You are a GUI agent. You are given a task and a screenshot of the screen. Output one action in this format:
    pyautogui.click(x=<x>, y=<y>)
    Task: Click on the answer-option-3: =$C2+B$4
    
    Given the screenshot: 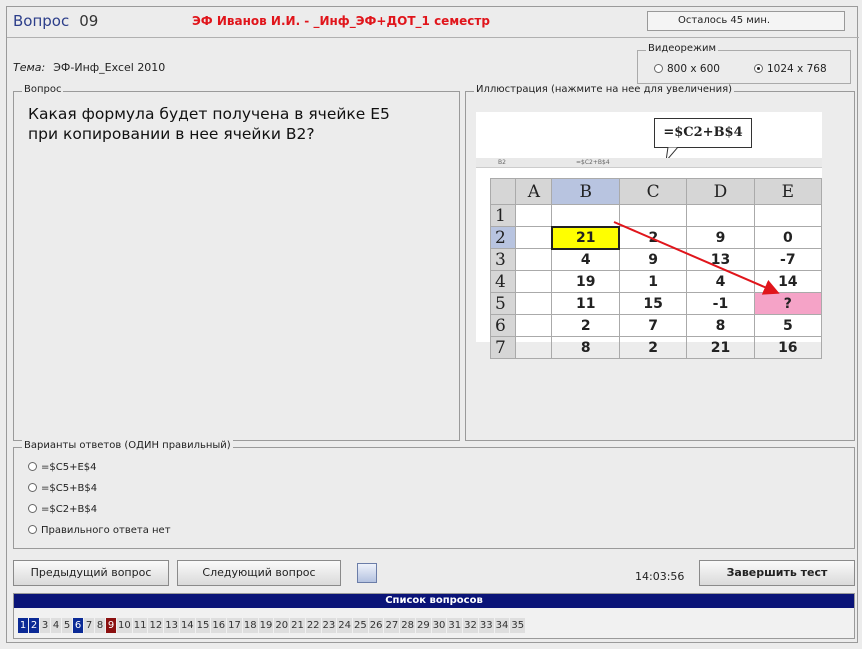 What is the action you would take?
    pyautogui.click(x=62, y=509)
    